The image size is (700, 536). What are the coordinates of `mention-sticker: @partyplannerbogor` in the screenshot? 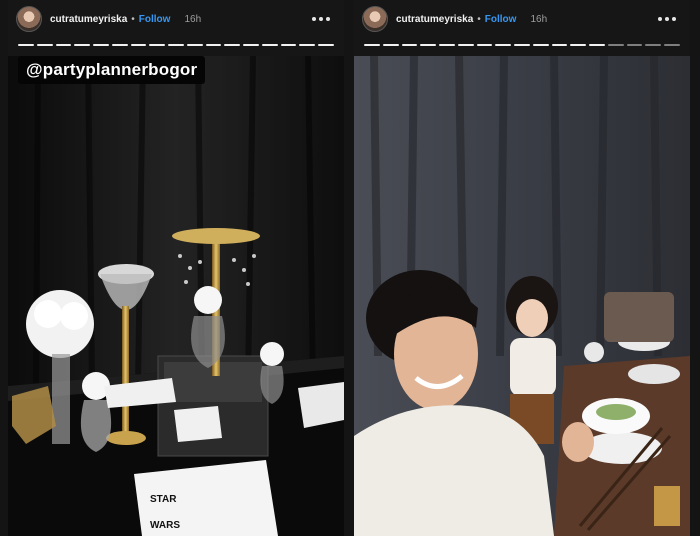 It's located at (112, 70).